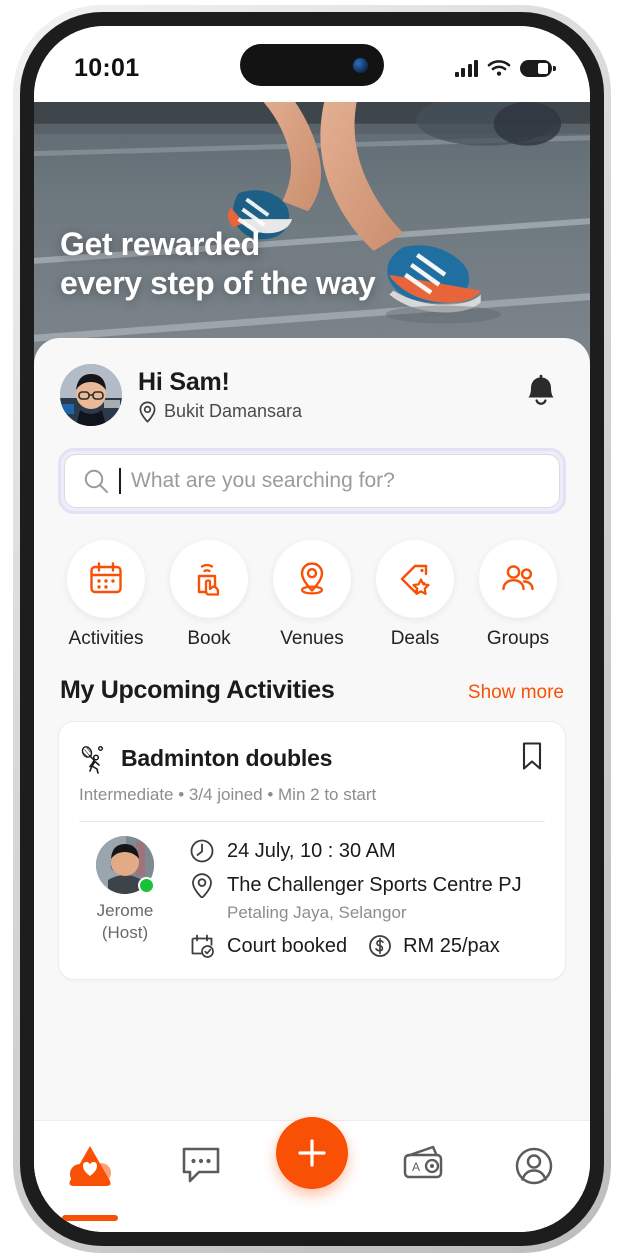  I want to click on profile-circle-icon, so click(534, 1166).